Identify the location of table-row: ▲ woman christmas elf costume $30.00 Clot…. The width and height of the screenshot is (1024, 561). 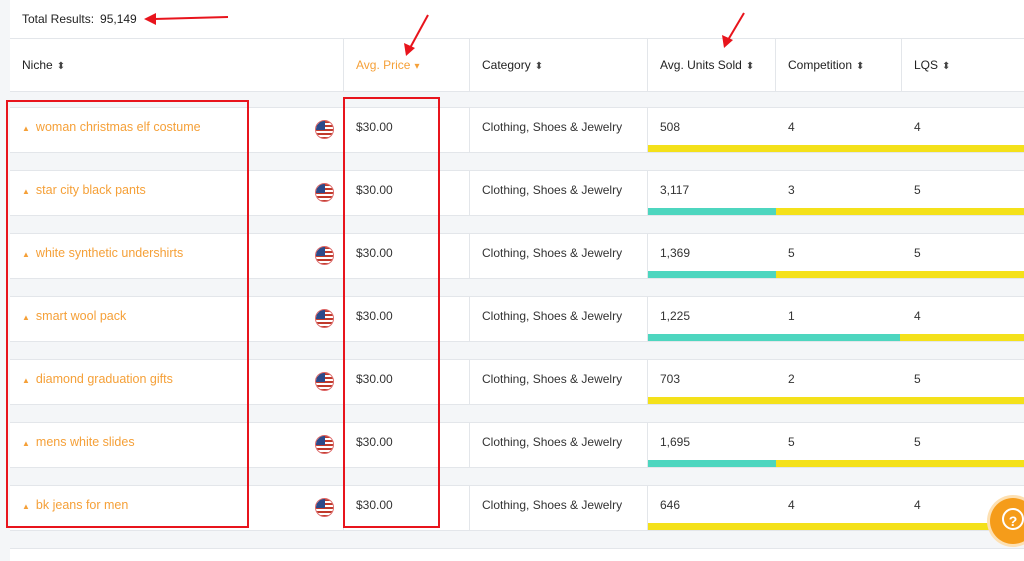
(517, 130).